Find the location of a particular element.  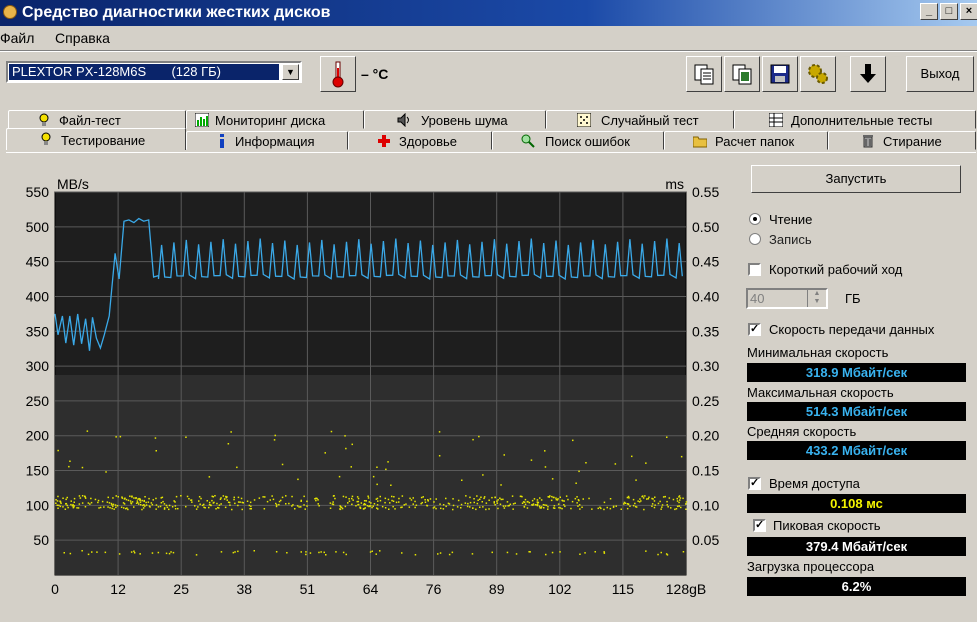

options-button is located at coordinates (818, 74).